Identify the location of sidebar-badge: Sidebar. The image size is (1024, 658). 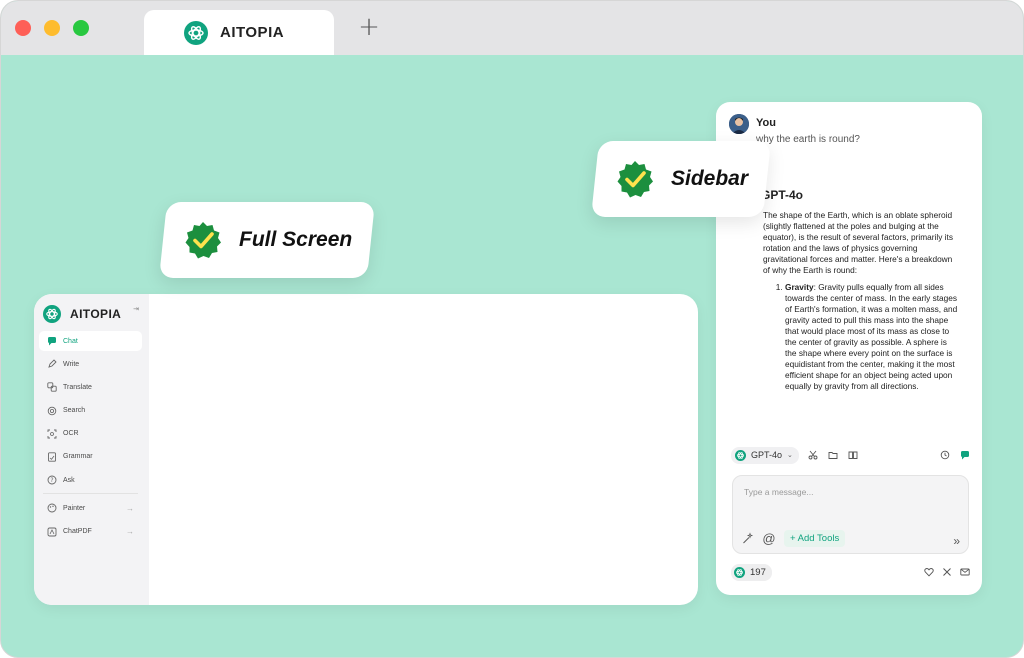
(681, 179).